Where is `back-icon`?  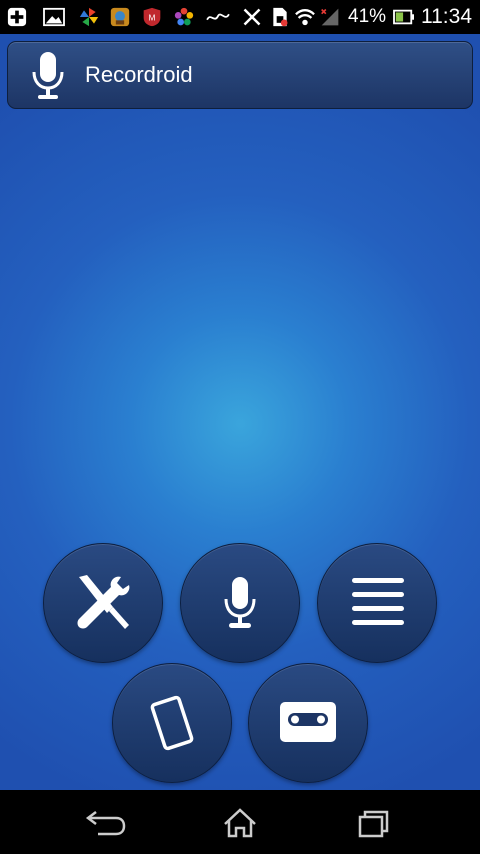 back-icon is located at coordinates (108, 824).